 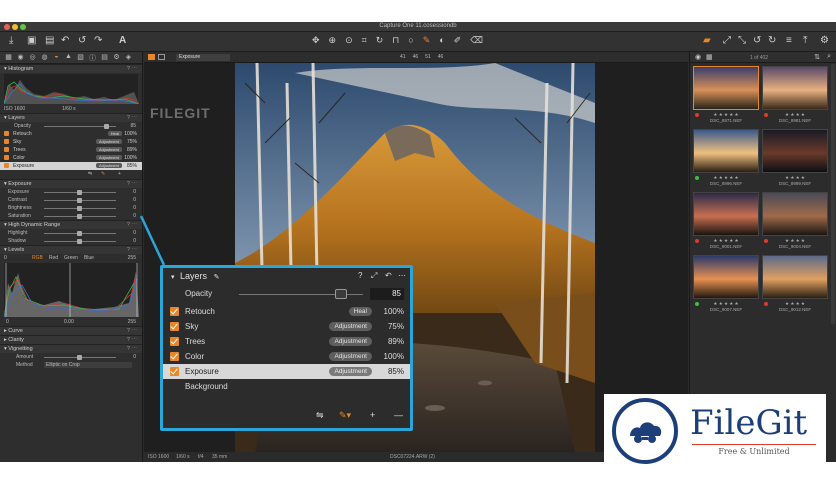 What do you see at coordinates (90, 174) in the screenshot?
I see `layer-mask-icon: ⇋` at bounding box center [90, 174].